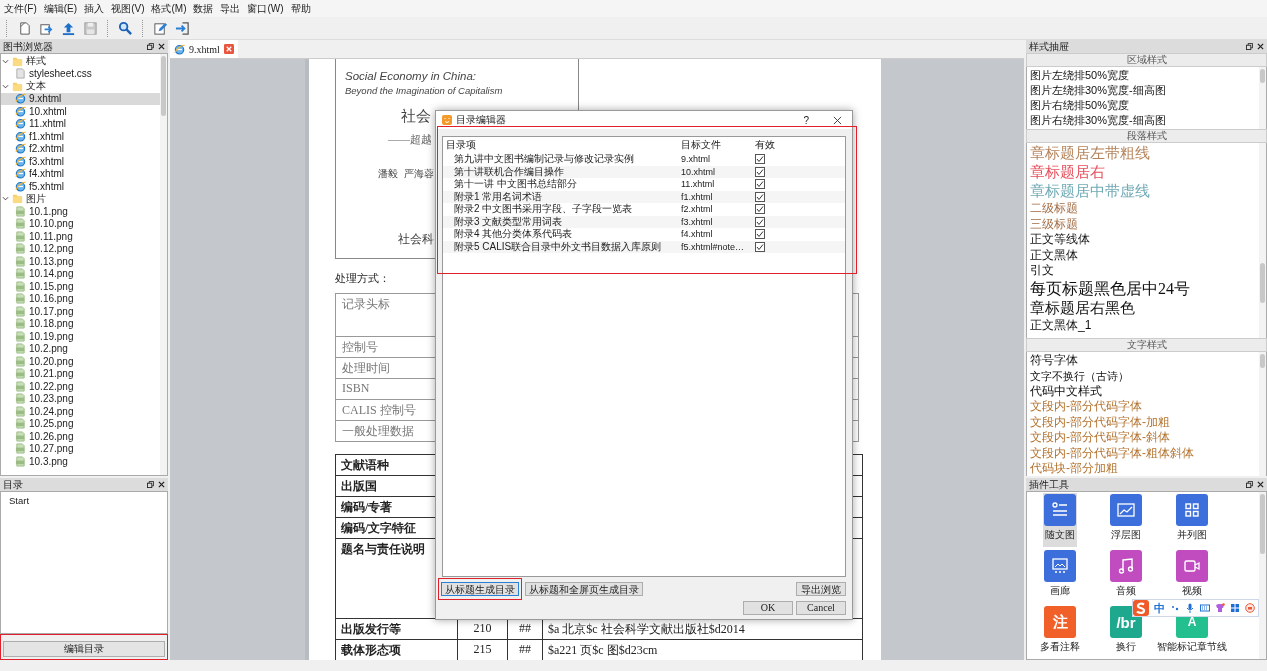  Describe the element at coordinates (1066, 391) in the screenshot. I see `style-item: 代码中文样式` at that location.